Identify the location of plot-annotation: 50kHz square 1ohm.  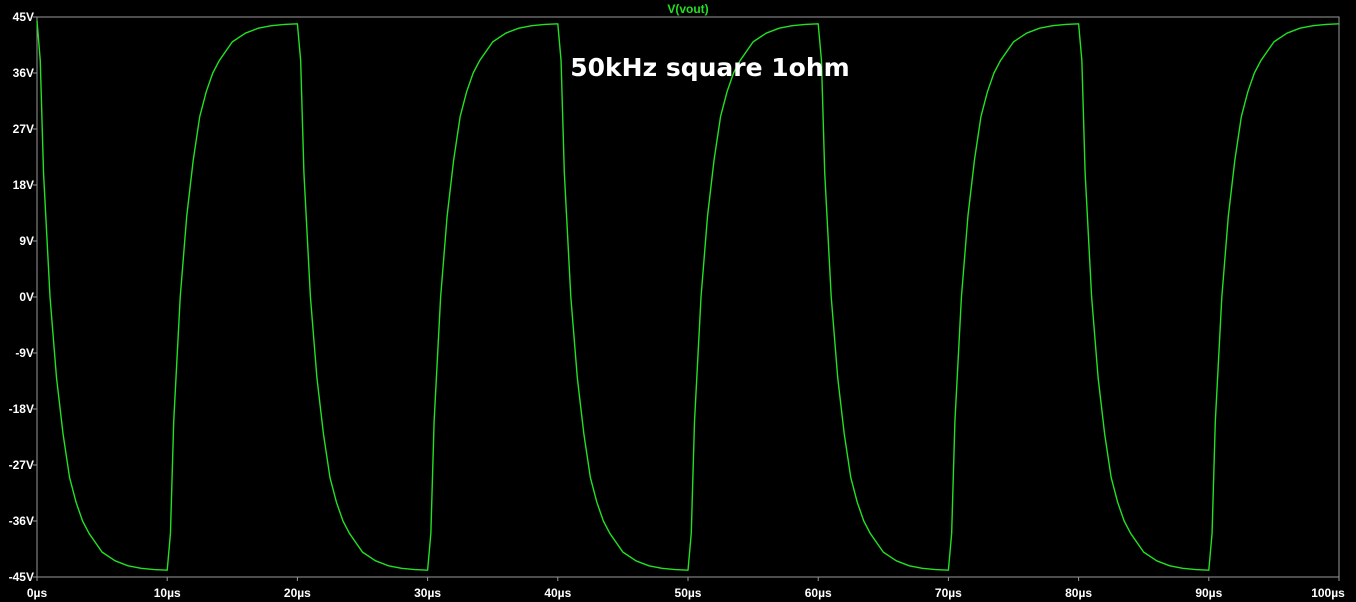
(709, 67).